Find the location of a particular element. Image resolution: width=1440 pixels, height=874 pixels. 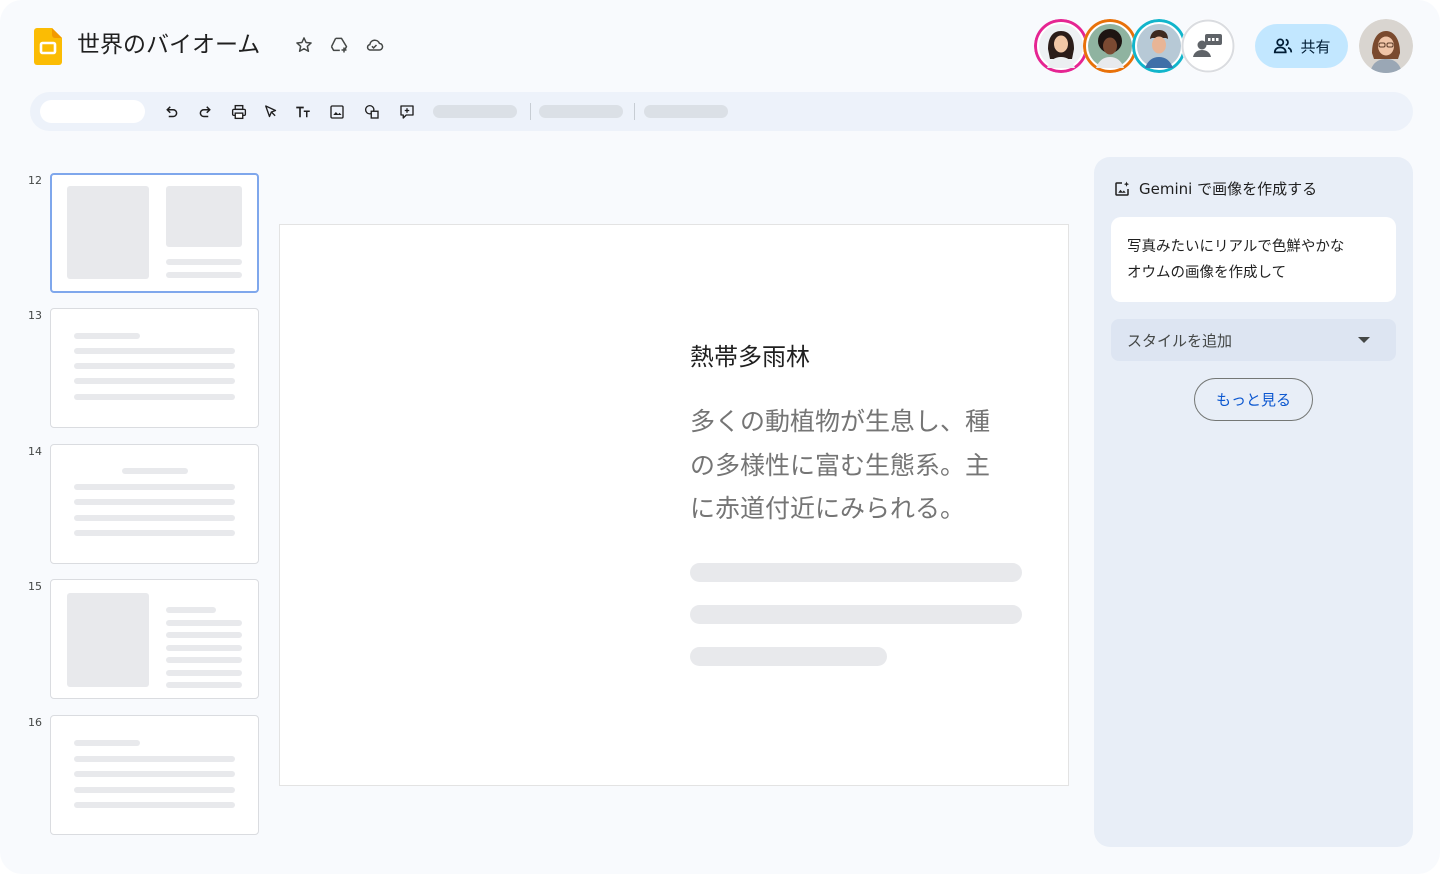

people-icon is located at coordinates (1283, 46).